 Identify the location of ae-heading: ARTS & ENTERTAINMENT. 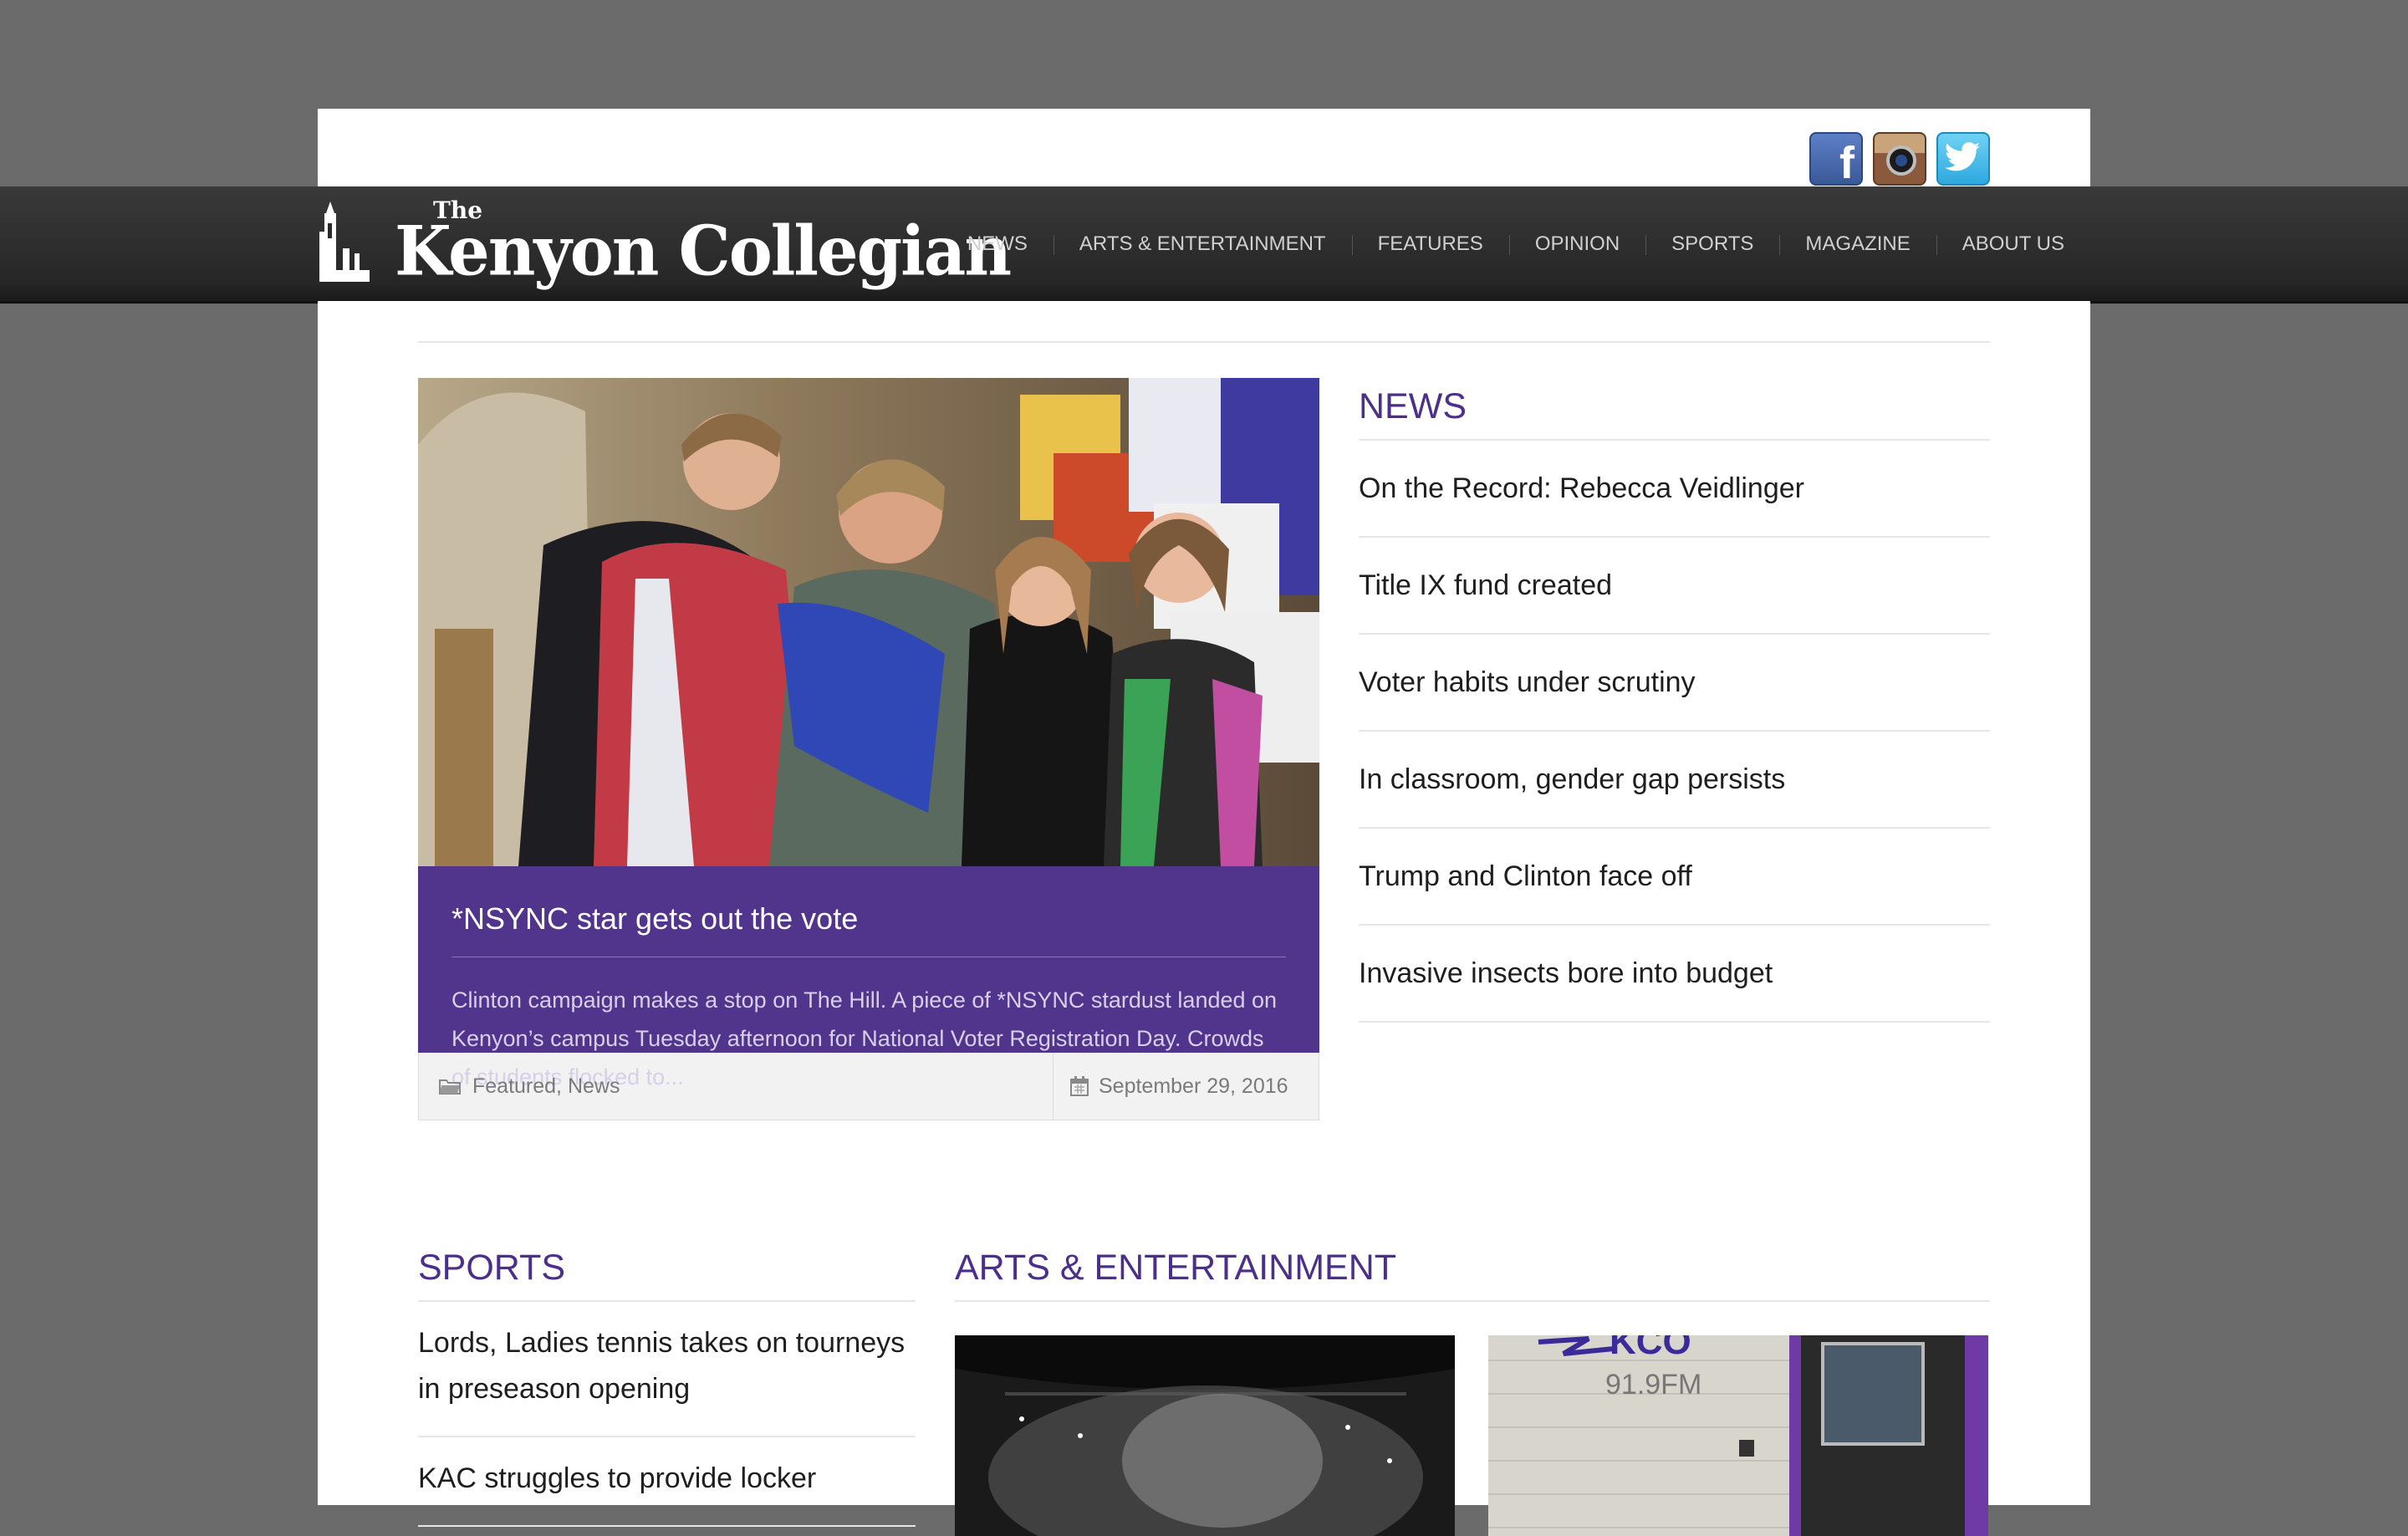
(1473, 1270).